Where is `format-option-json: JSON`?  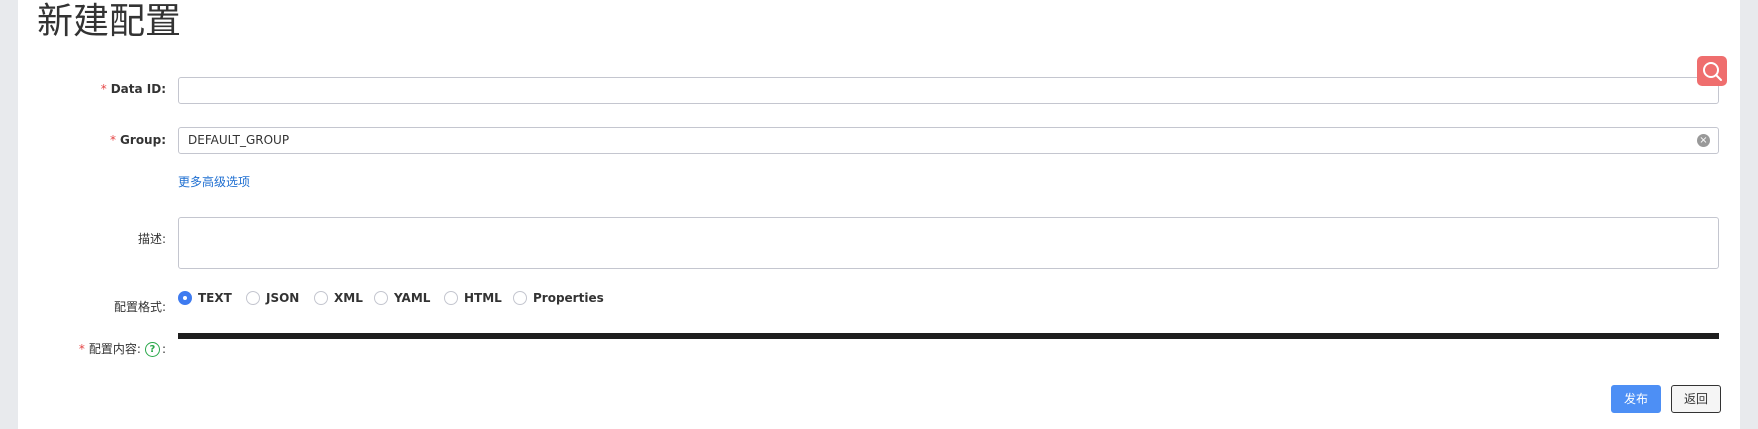
format-option-json: JSON is located at coordinates (272, 298).